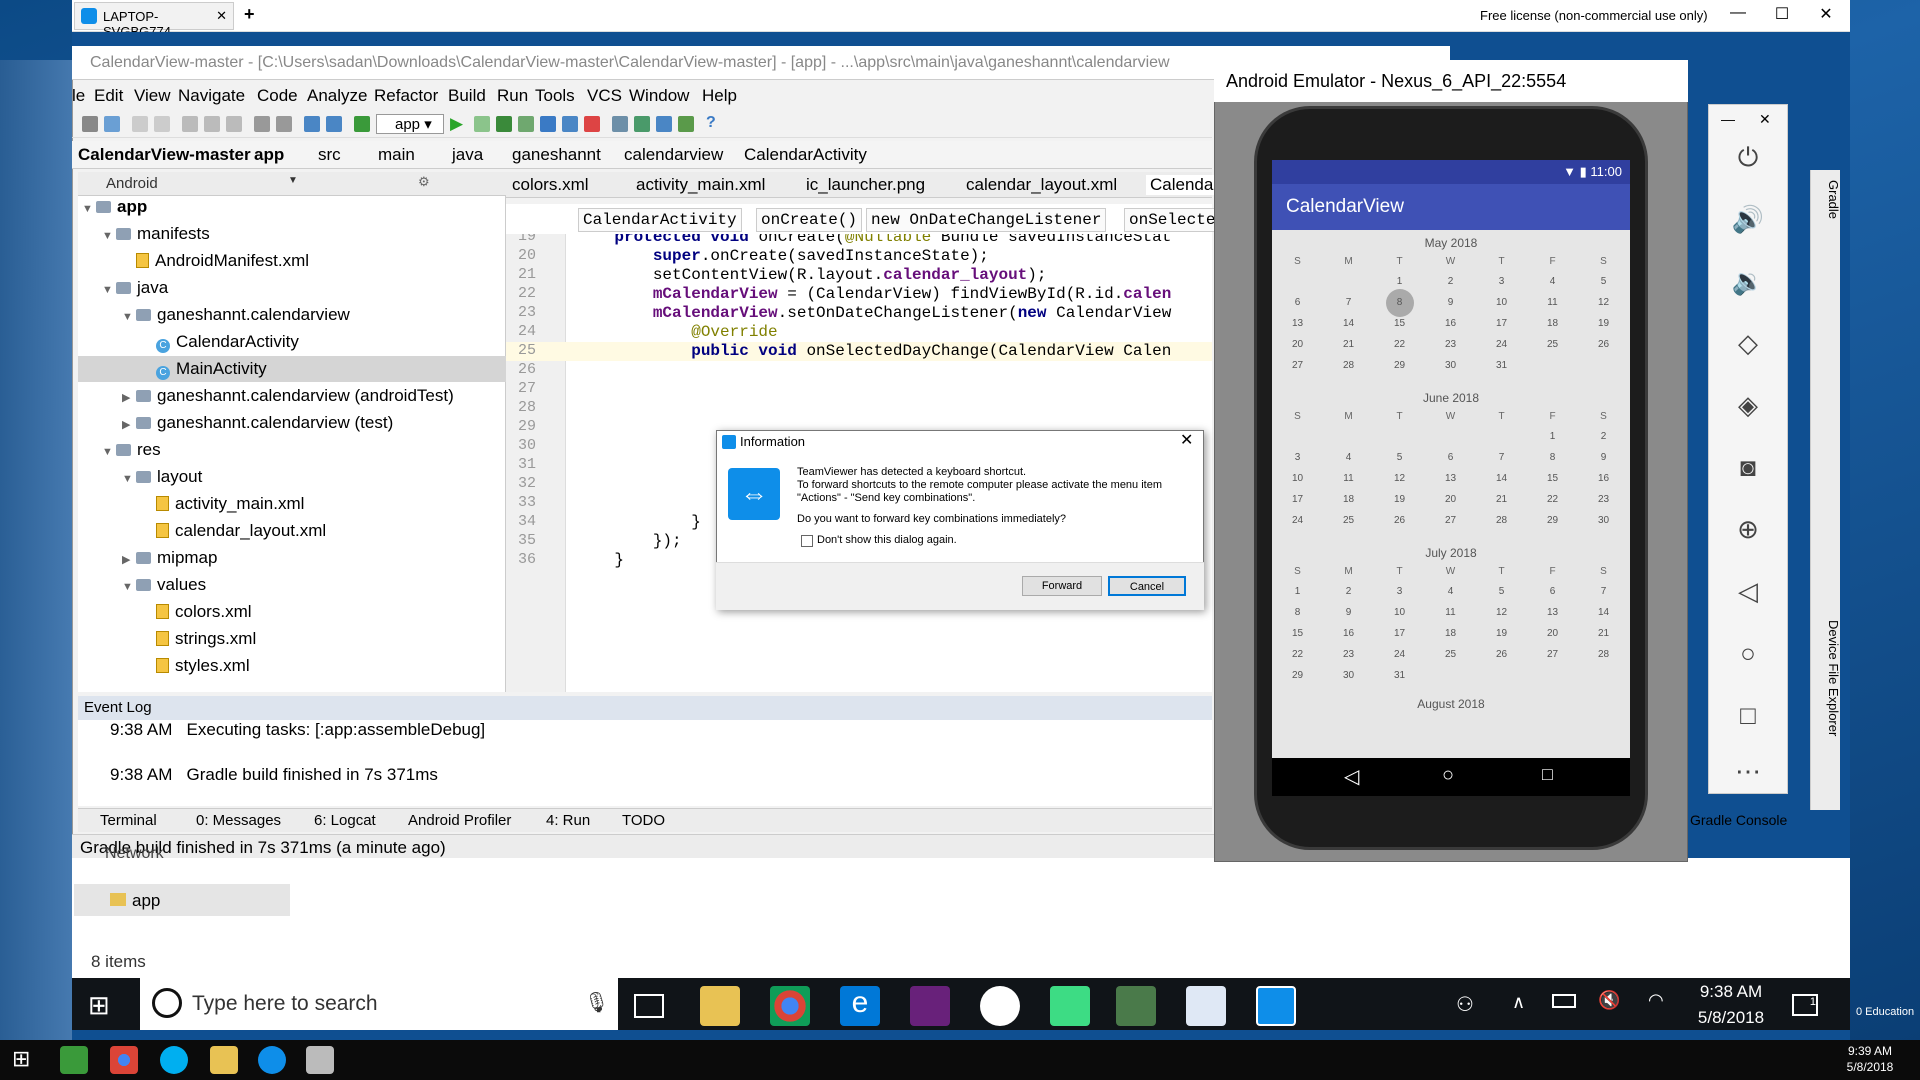  I want to click on forward-nav-icon, so click(334, 124).